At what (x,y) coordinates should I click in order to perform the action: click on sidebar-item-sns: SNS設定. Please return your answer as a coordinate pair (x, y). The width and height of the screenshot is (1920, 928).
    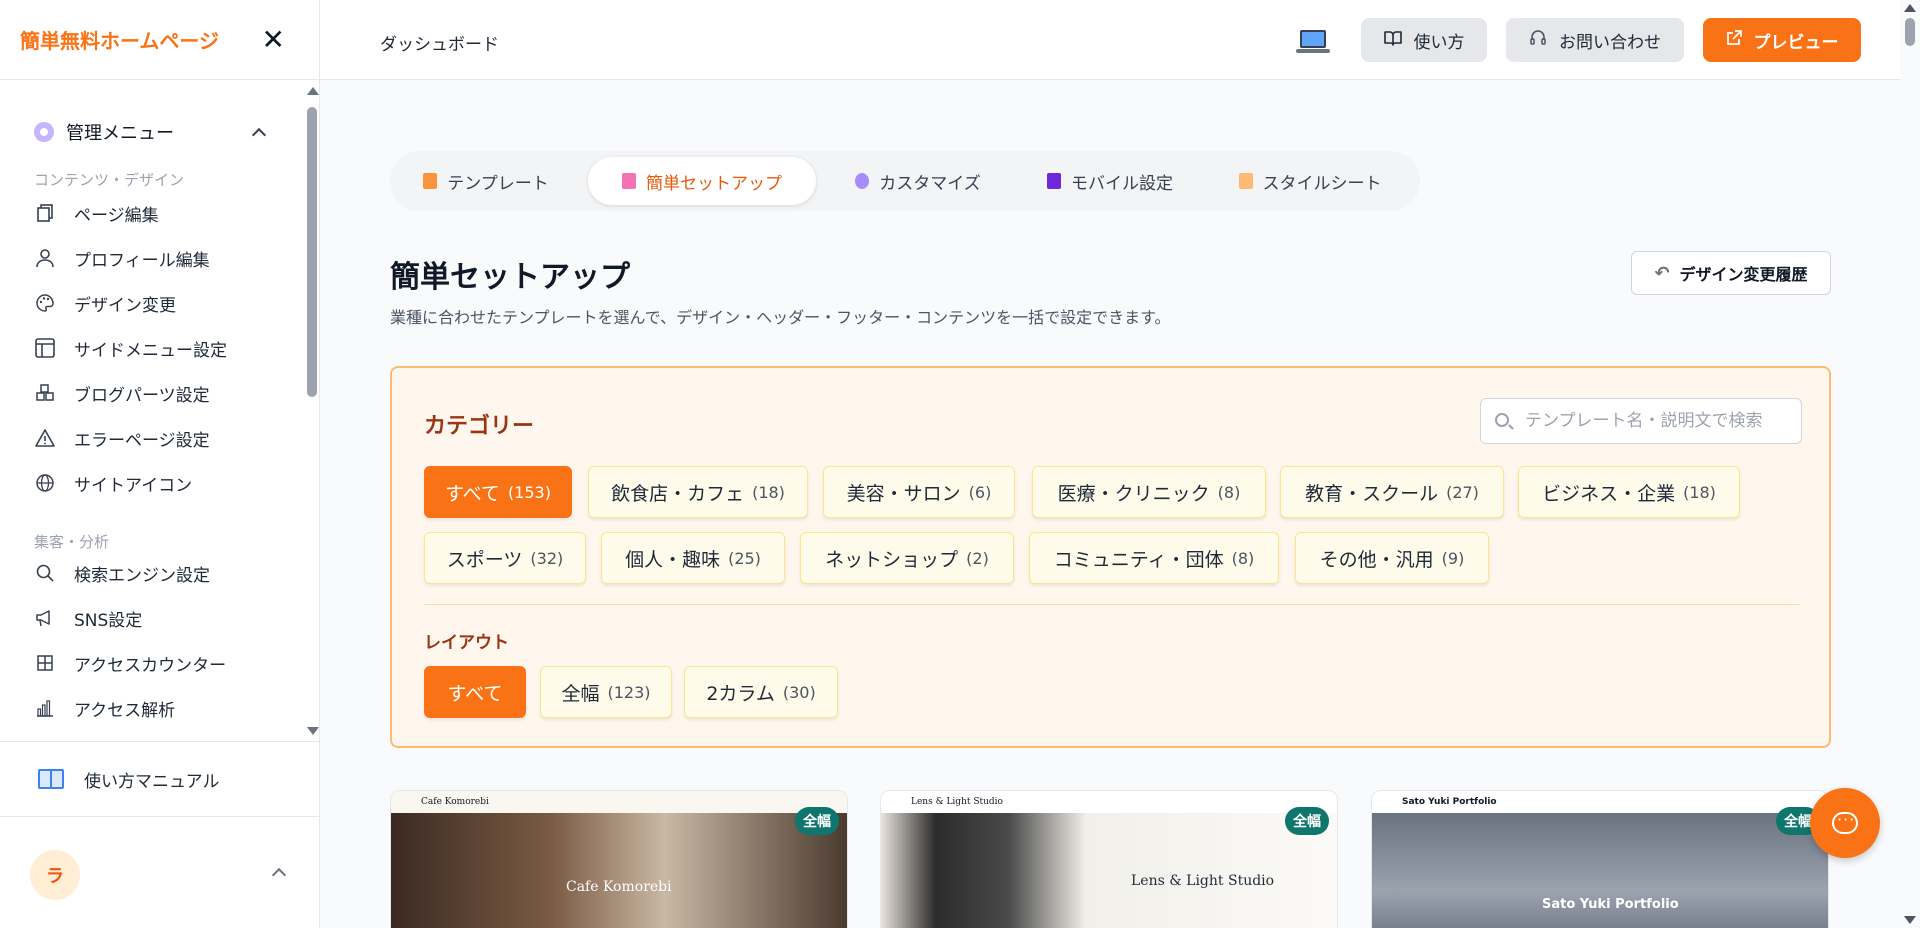
    Looking at the image, I should click on (164, 618).